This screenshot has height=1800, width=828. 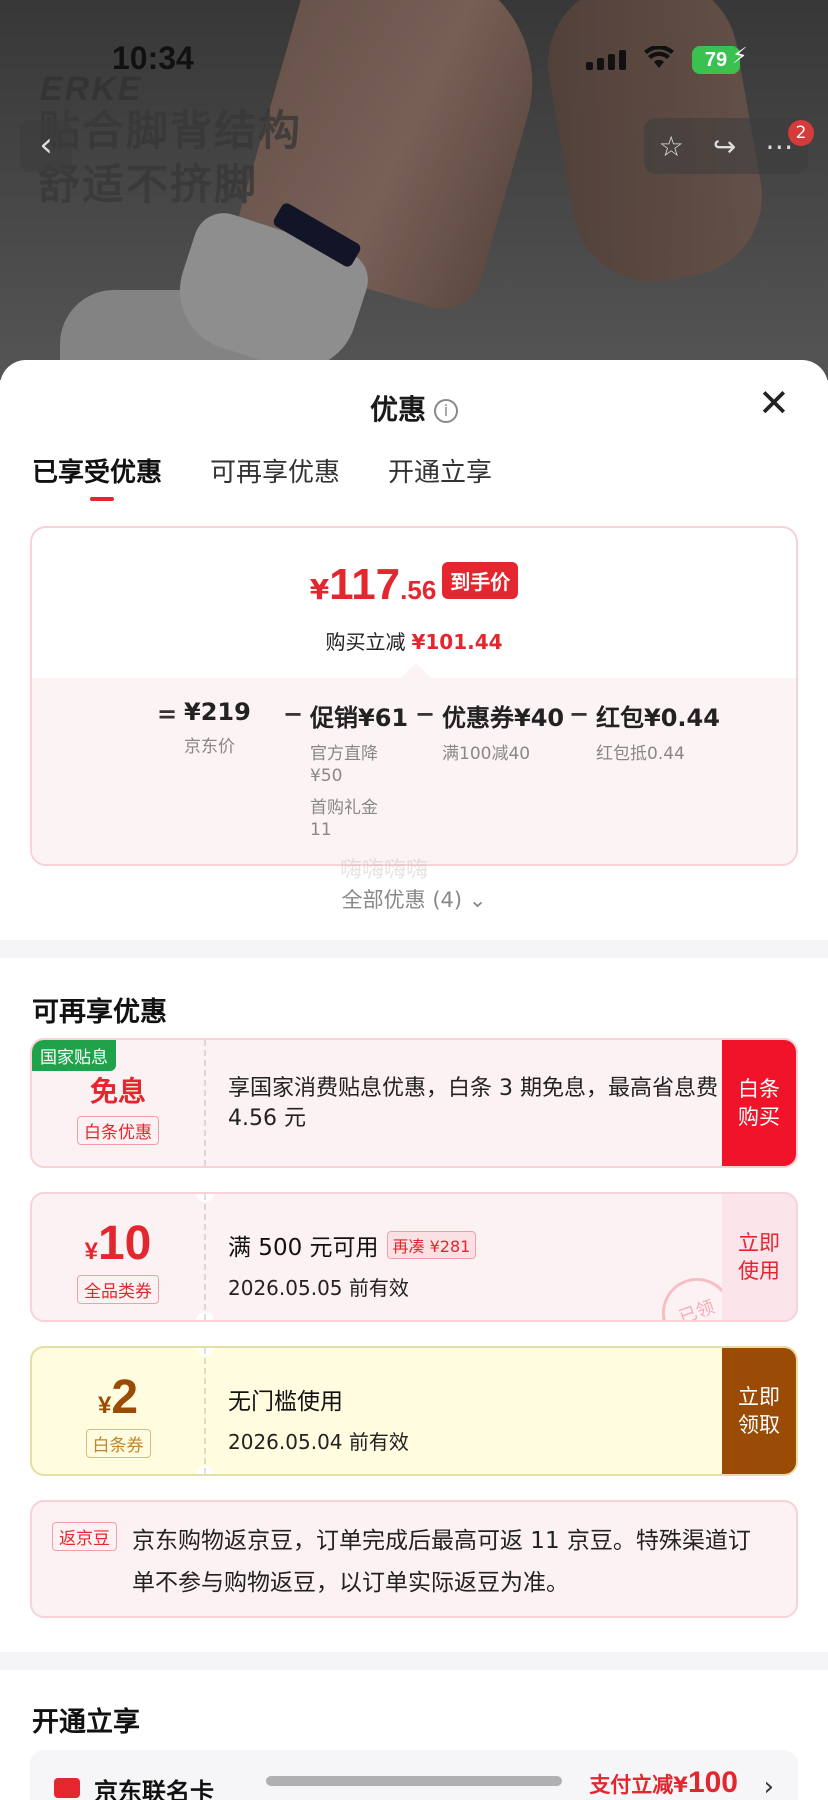 What do you see at coordinates (285, 1402) in the screenshot?
I see `coupon-condition: 无门槛使用` at bounding box center [285, 1402].